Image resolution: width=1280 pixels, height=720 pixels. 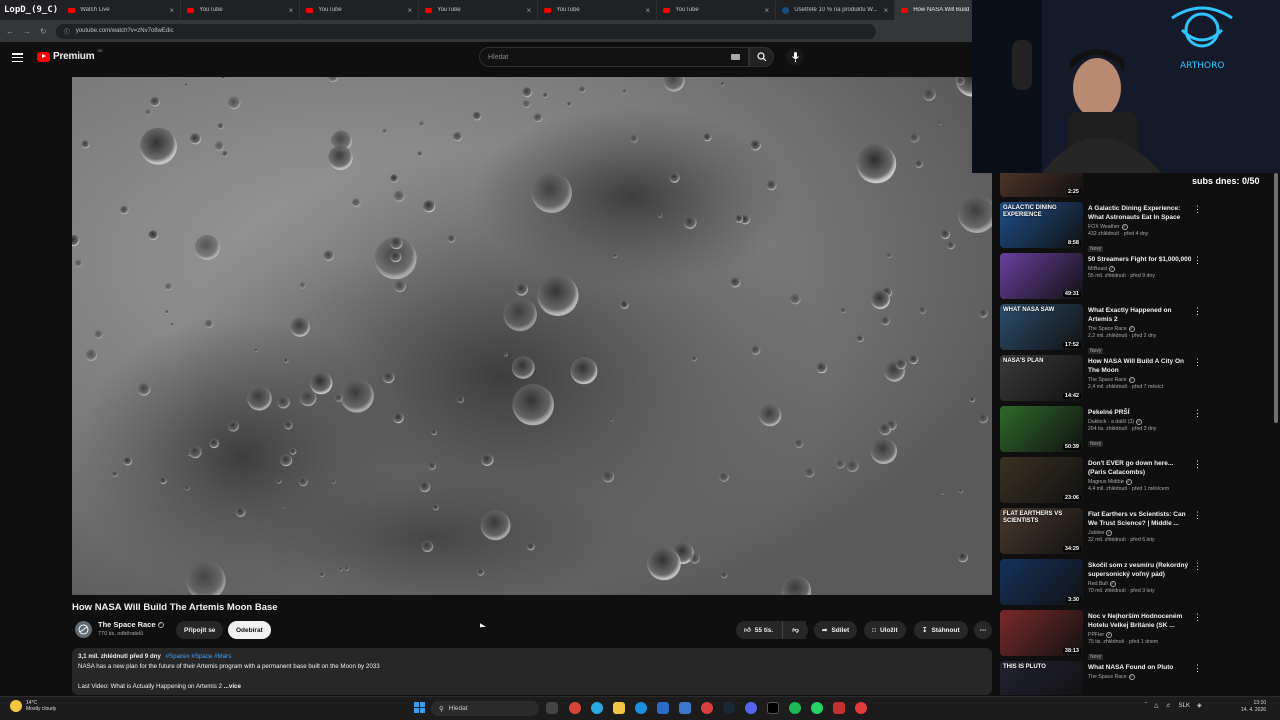 I want to click on download-button: ↧ Stáhnout, so click(x=941, y=630).